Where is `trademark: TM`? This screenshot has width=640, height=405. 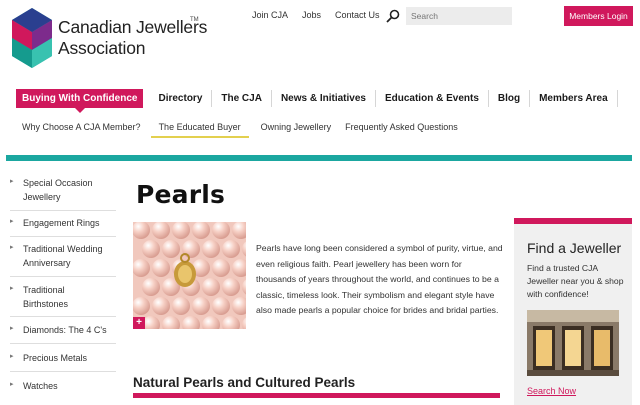
trademark: TM is located at coordinates (194, 20).